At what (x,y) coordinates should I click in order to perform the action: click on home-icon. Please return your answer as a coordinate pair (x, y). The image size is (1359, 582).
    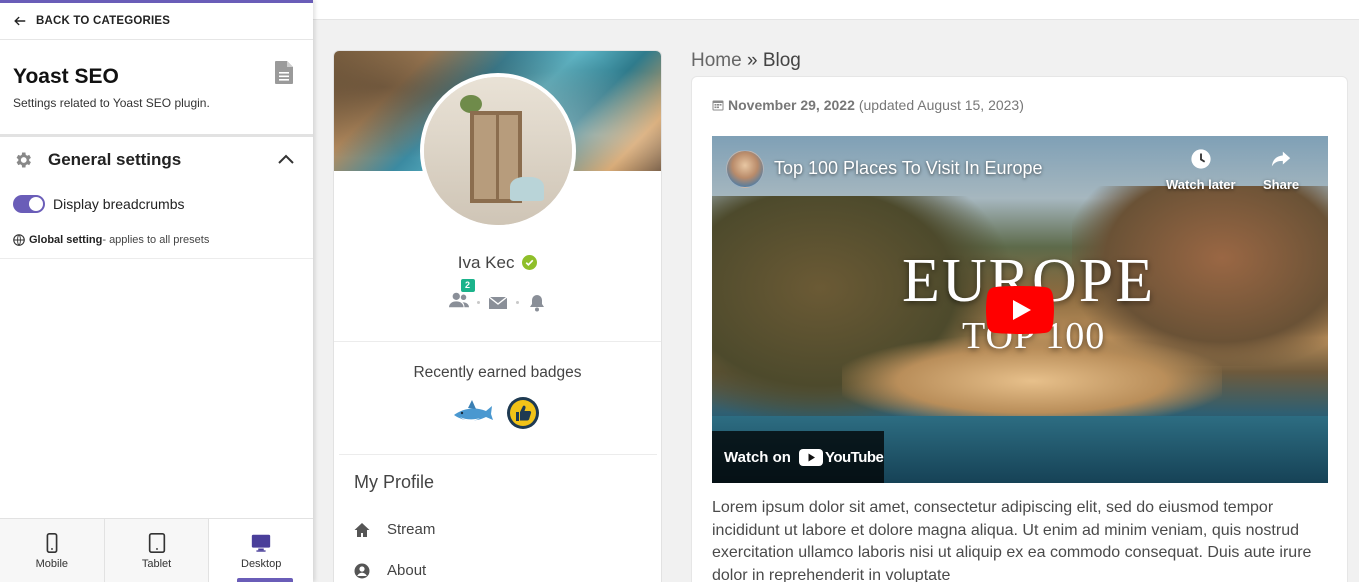
    Looking at the image, I should click on (362, 529).